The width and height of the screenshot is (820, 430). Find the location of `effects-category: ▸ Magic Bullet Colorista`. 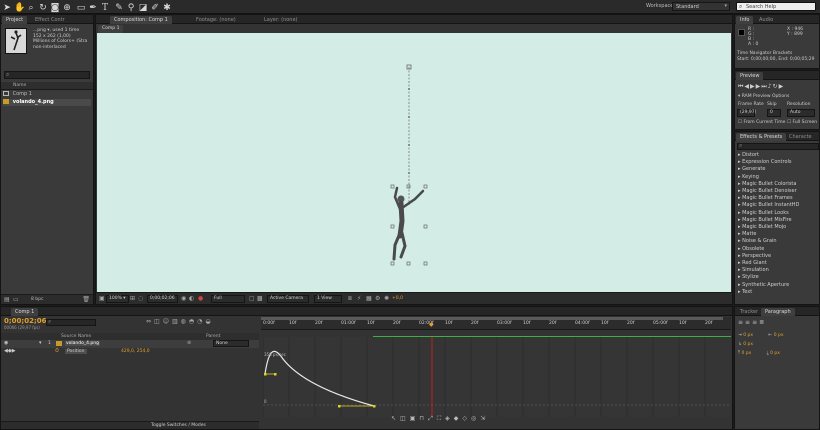

effects-category: ▸ Magic Bullet Colorista is located at coordinates (767, 184).